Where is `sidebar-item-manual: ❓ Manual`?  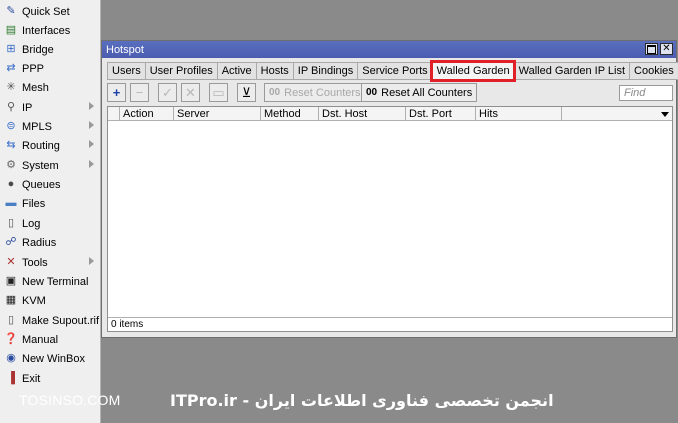
sidebar-item-manual: ❓ Manual is located at coordinates (50, 339).